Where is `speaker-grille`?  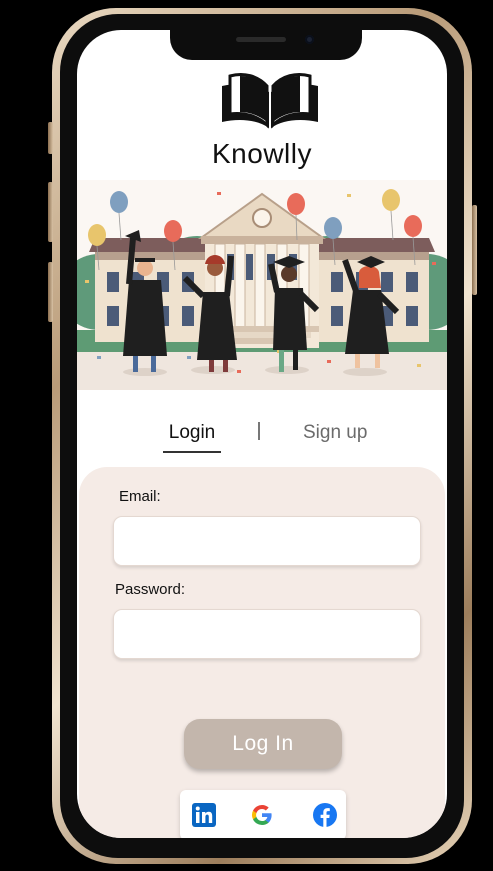
speaker-grille is located at coordinates (261, 39).